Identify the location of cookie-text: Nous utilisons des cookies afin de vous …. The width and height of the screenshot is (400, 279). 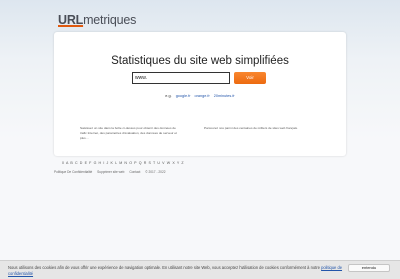
(180, 270).